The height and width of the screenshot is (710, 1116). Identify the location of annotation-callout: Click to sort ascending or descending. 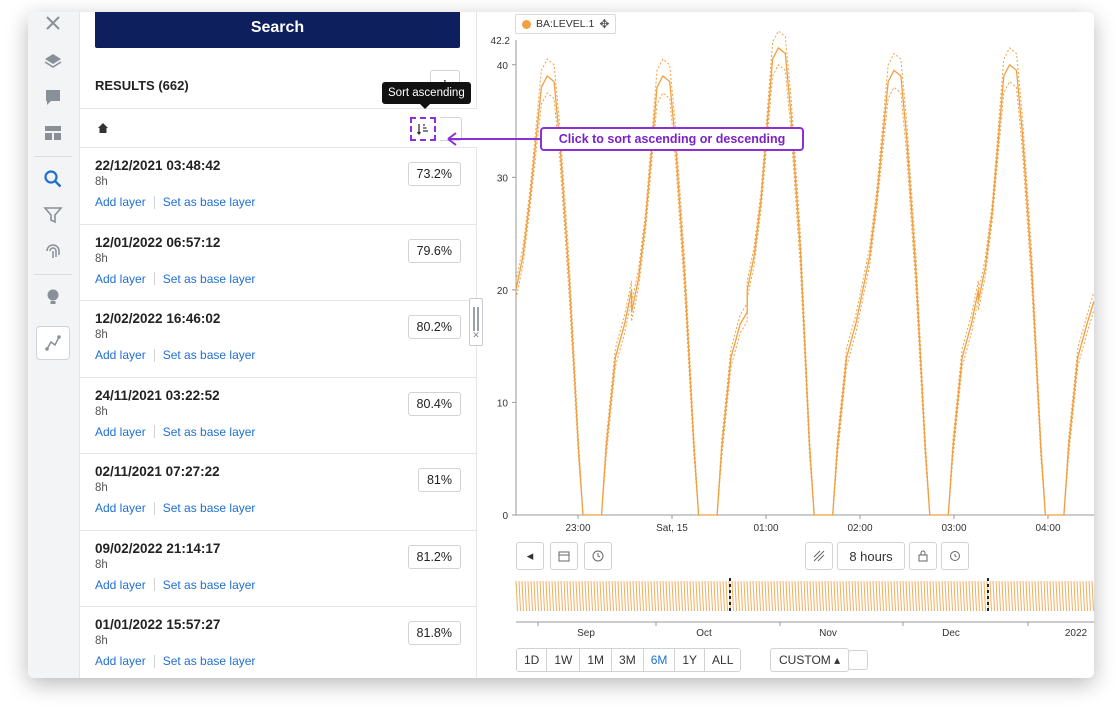
(672, 139).